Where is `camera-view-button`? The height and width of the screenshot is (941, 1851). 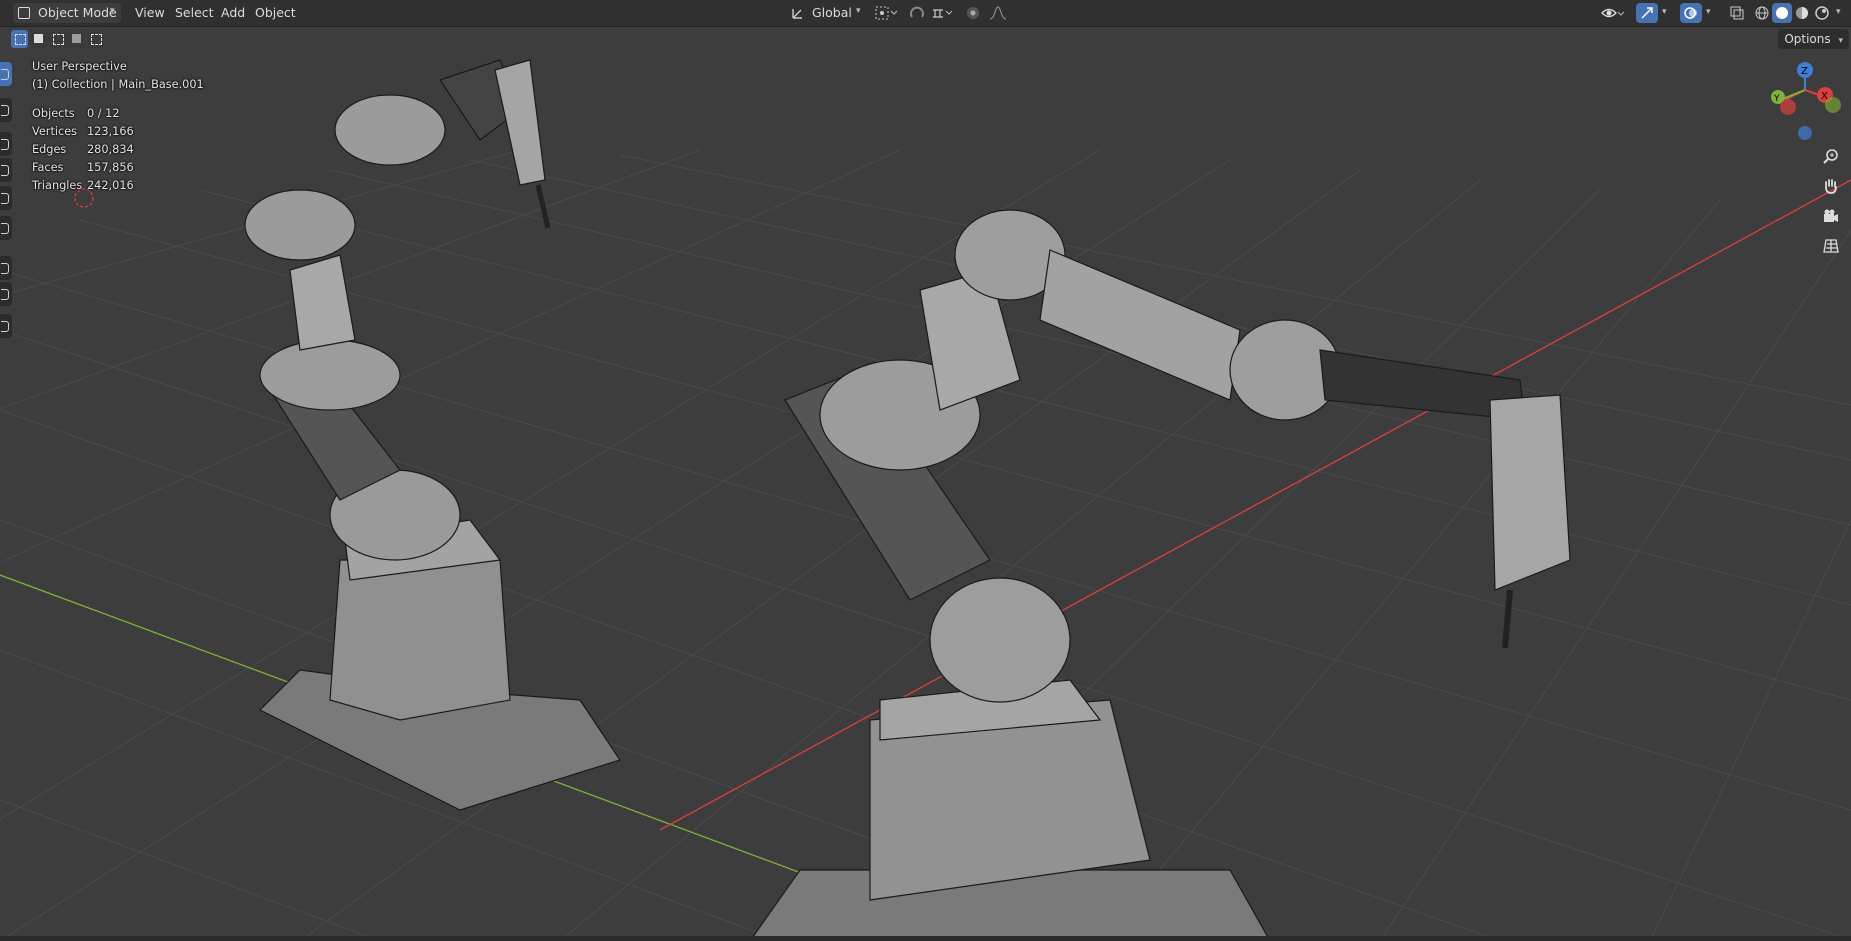 camera-view-button is located at coordinates (1831, 216).